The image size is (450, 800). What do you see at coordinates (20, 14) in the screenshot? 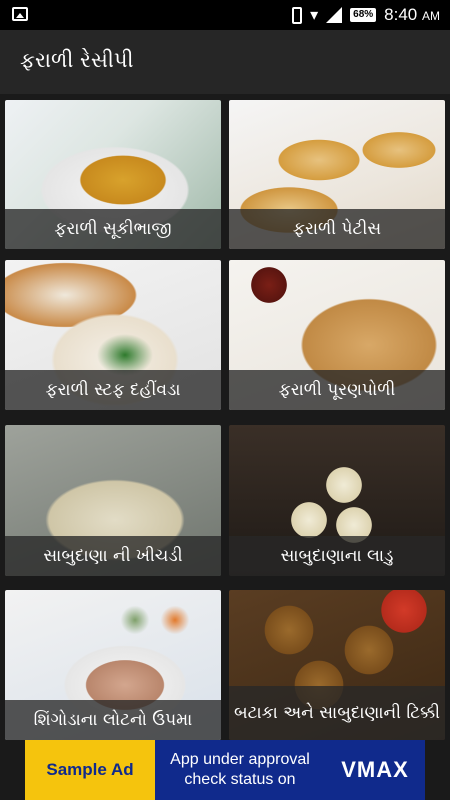
I see `image-icon` at bounding box center [20, 14].